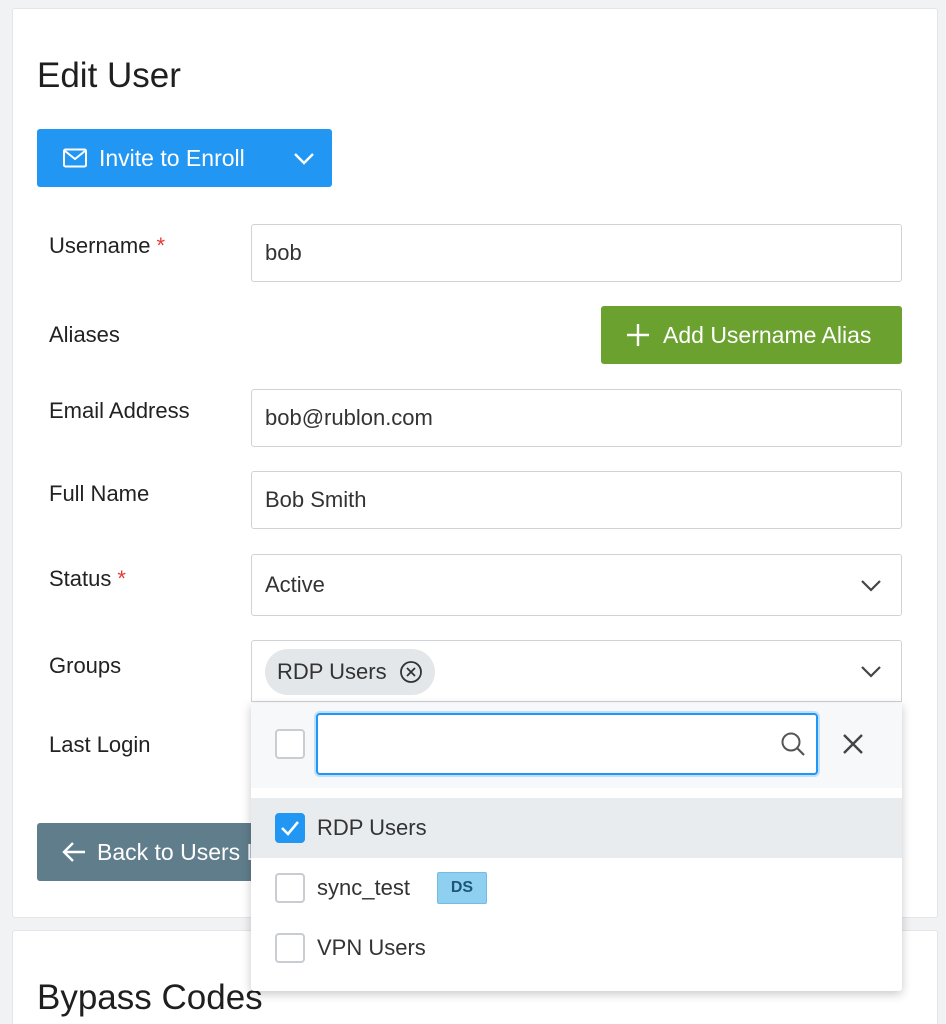 The width and height of the screenshot is (946, 1024). I want to click on circle-x-icon, so click(411, 672).